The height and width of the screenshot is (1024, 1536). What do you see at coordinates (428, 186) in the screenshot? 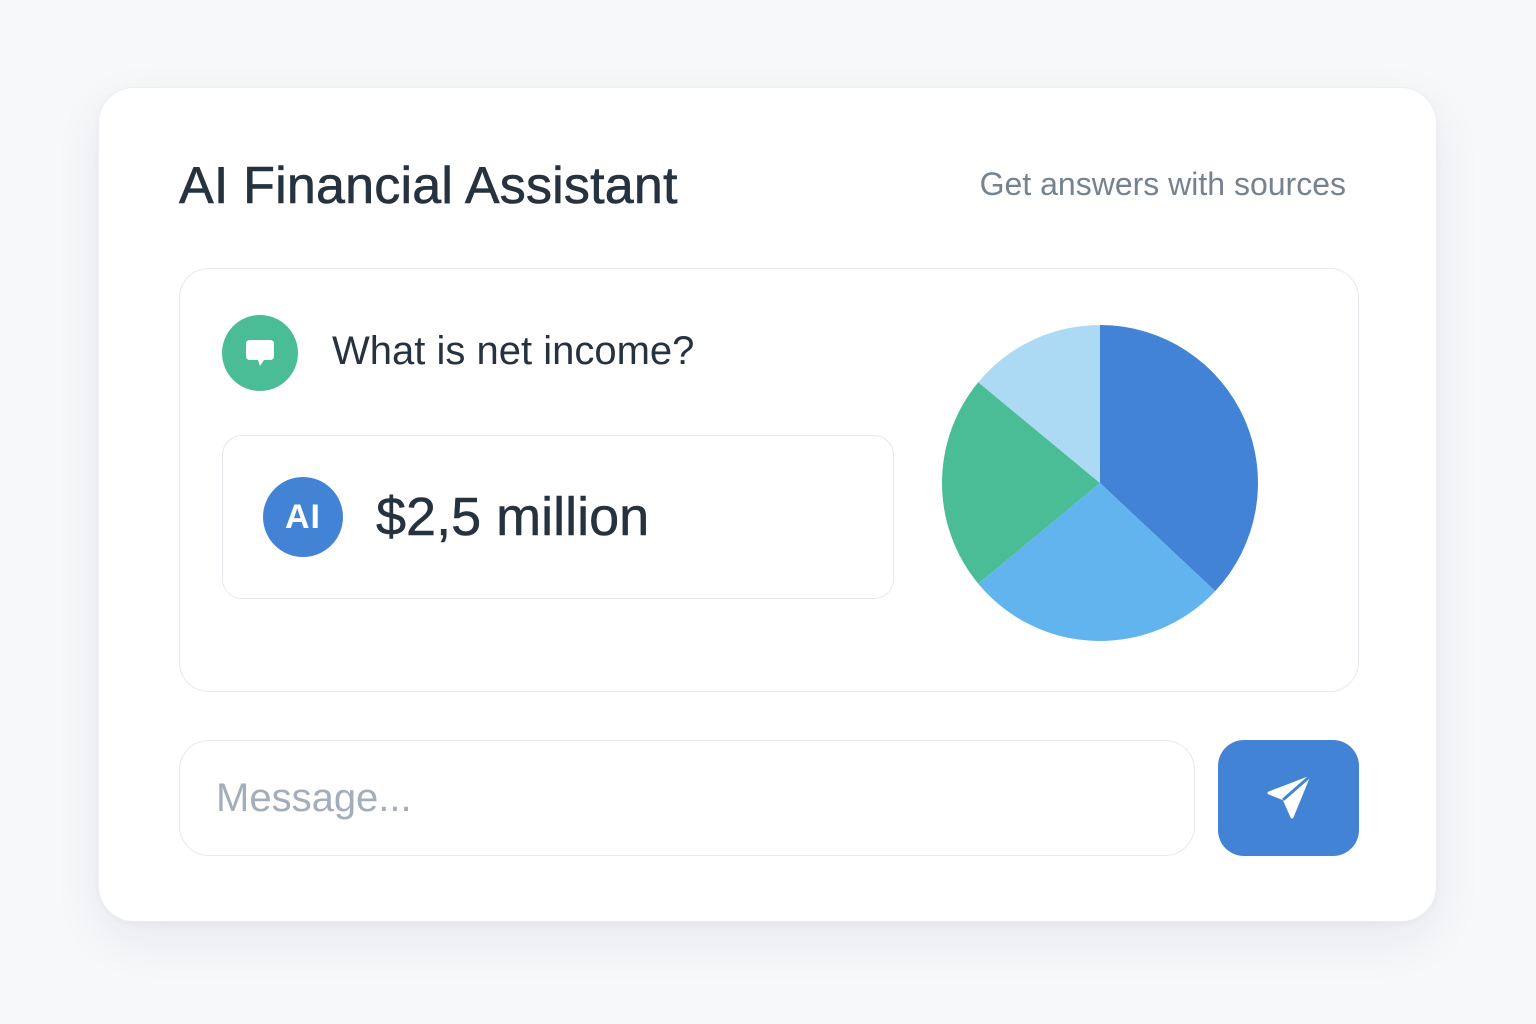
I see `page-title: AI Financial Assistant` at bounding box center [428, 186].